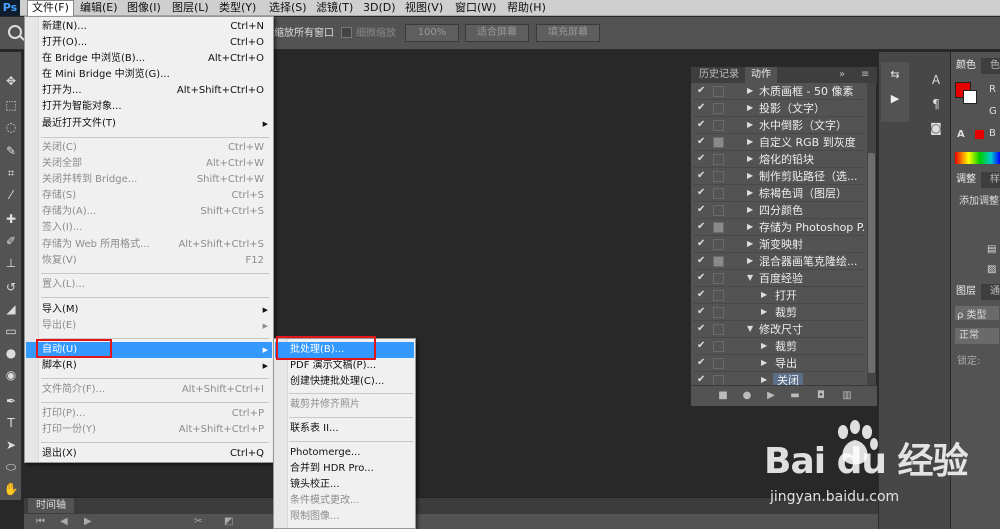  I want to click on menu-image: 图像(I), so click(144, 8).